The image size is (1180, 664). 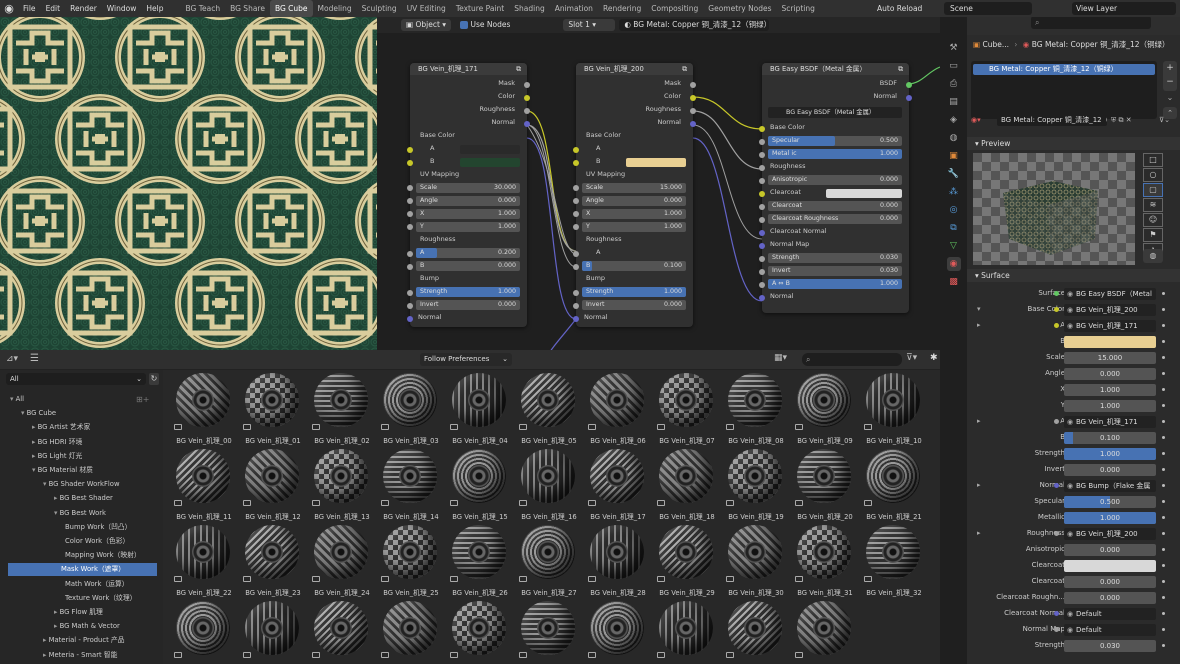 What do you see at coordinates (954, 156) in the screenshot?
I see `object-icon: ▣` at bounding box center [954, 156].